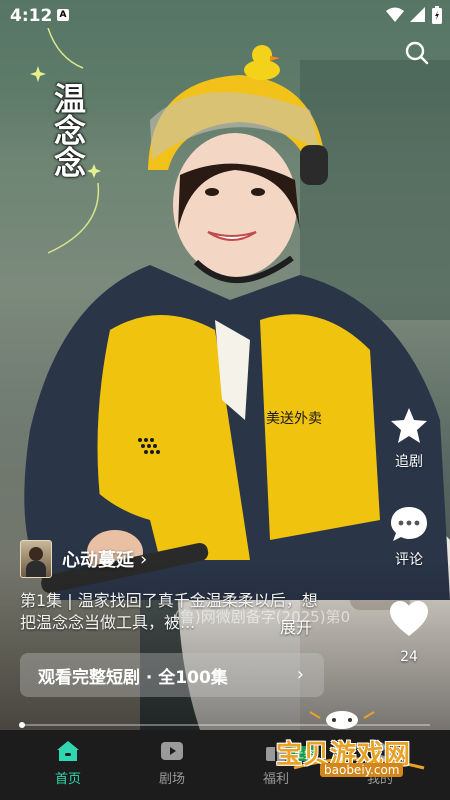 Image resolution: width=450 pixels, height=800 pixels. What do you see at coordinates (409, 560) in the screenshot?
I see `comment-label: 评论` at bounding box center [409, 560].